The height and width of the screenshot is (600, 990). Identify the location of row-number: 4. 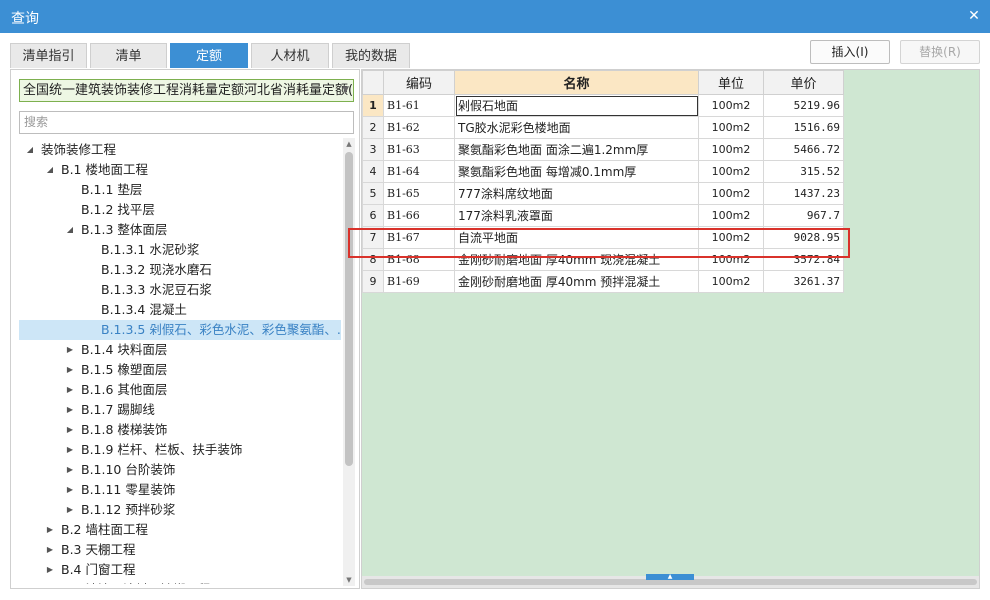
(373, 171).